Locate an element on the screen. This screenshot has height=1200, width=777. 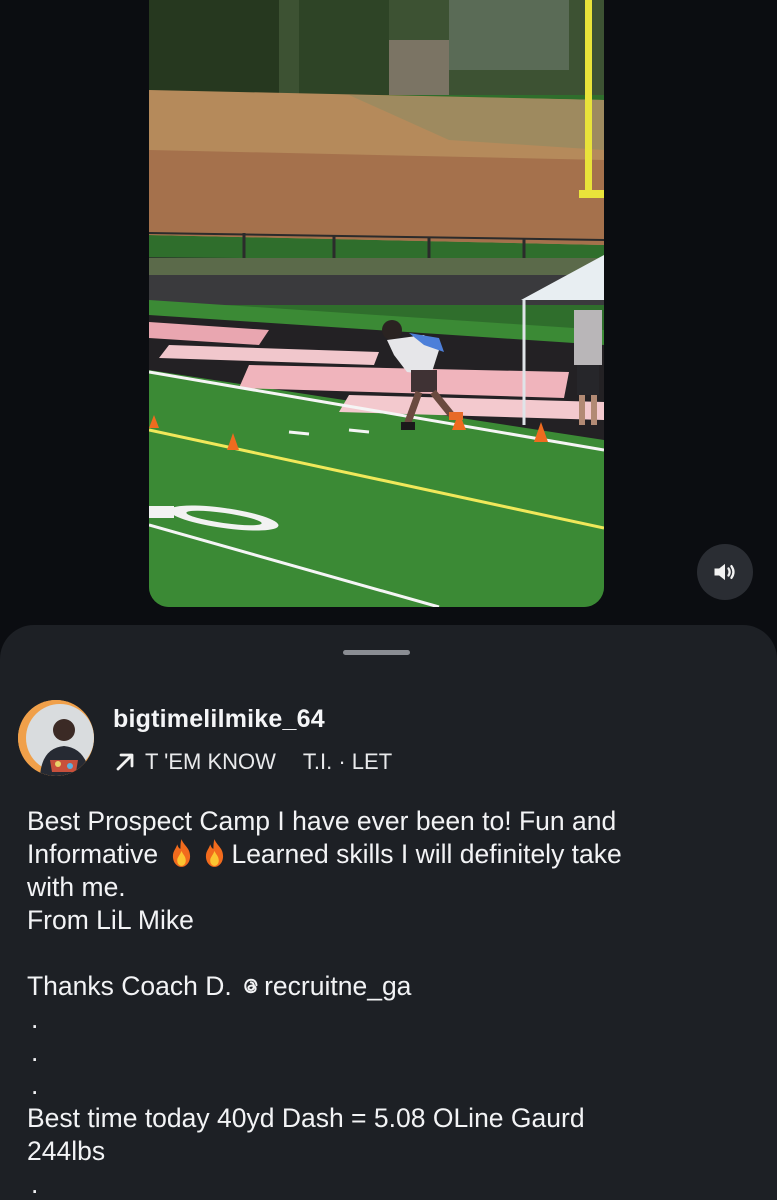
music-track: T 'EM KNOW is located at coordinates (210, 761).